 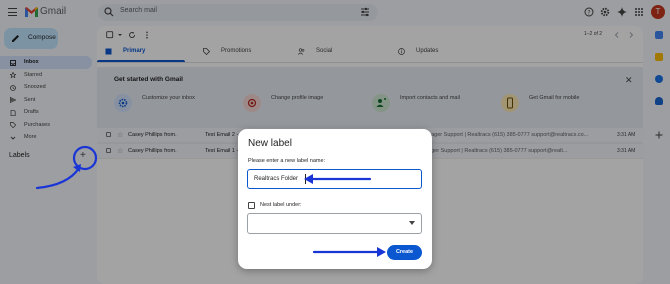 What do you see at coordinates (334, 223) in the screenshot?
I see `parent-label-select` at bounding box center [334, 223].